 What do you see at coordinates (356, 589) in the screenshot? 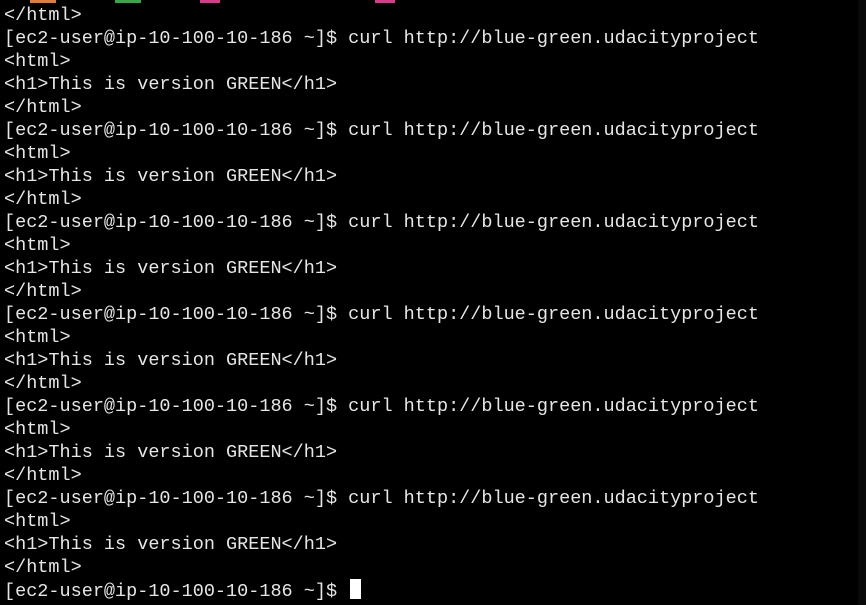
I see `text-cursor` at bounding box center [356, 589].